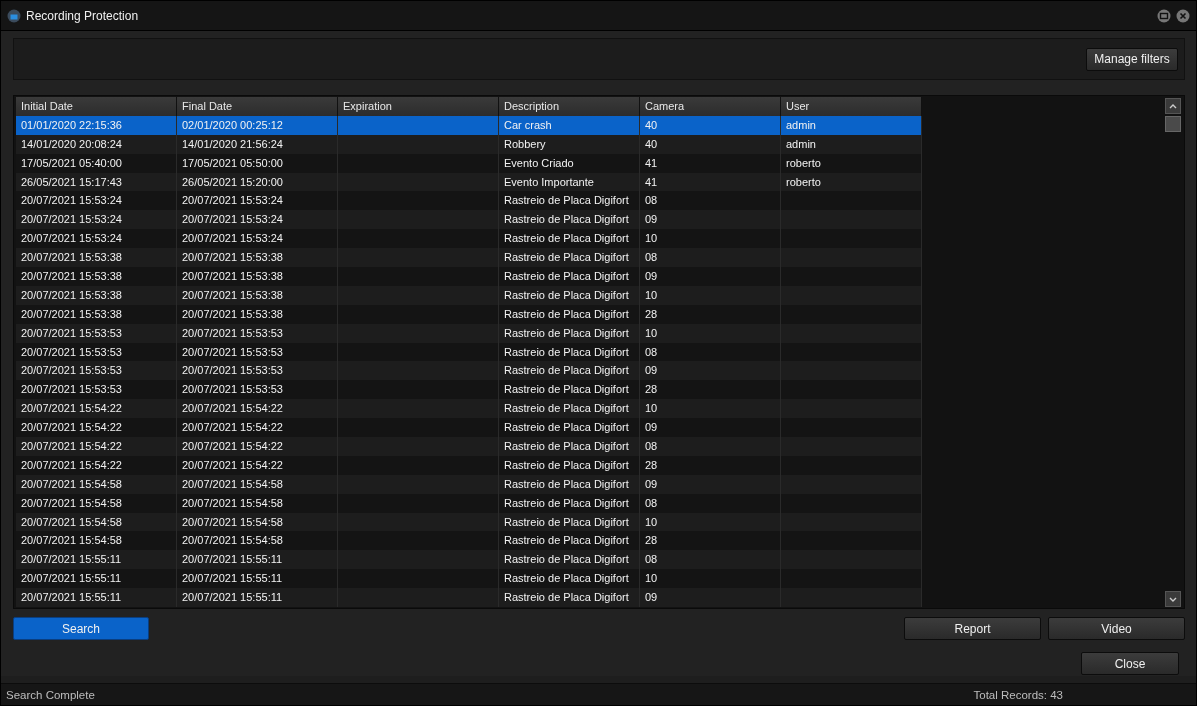  I want to click on report-button: Report, so click(972, 628).